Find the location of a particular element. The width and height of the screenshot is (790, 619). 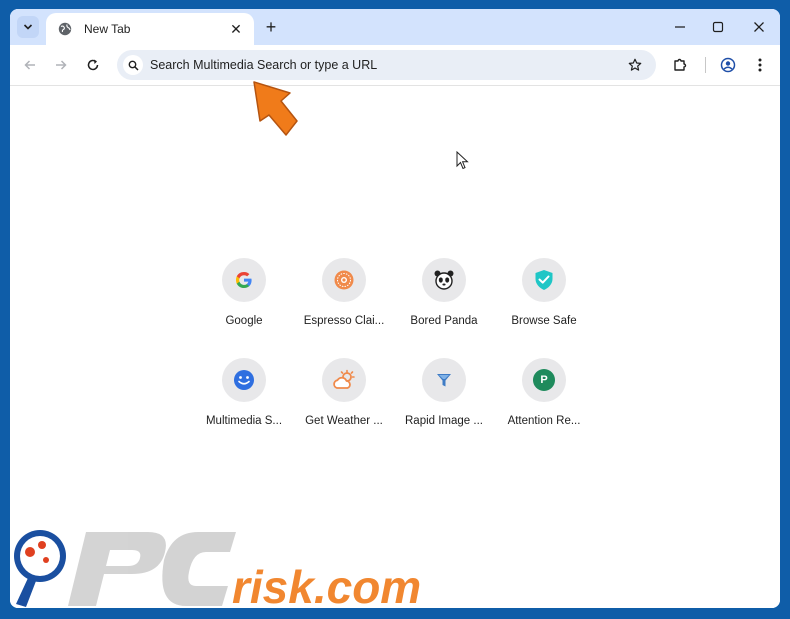

minimize-button is located at coordinates (680, 27).